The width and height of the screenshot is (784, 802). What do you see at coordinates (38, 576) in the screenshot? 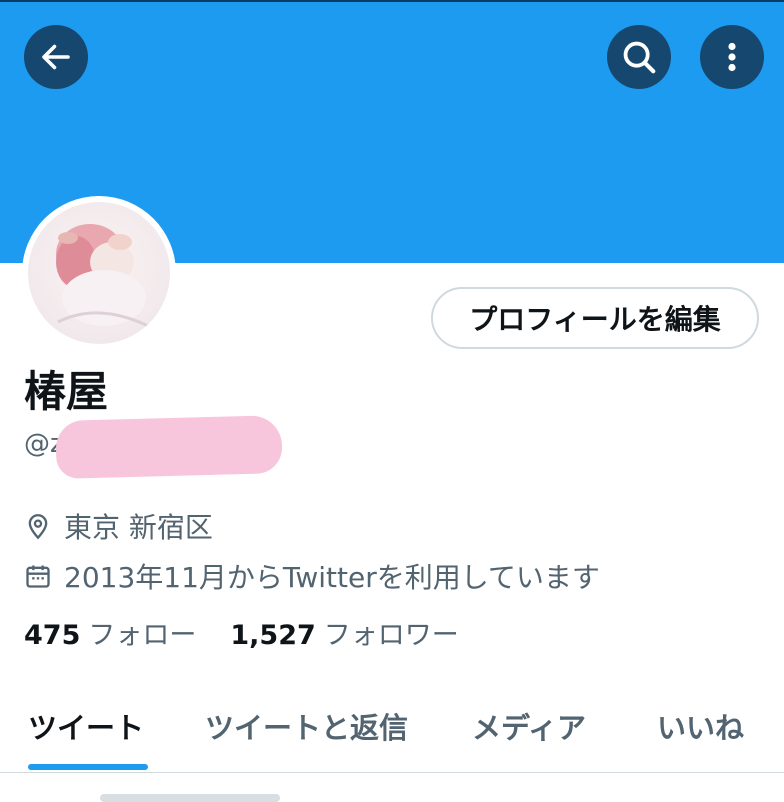
I see `calendar-icon` at bounding box center [38, 576].